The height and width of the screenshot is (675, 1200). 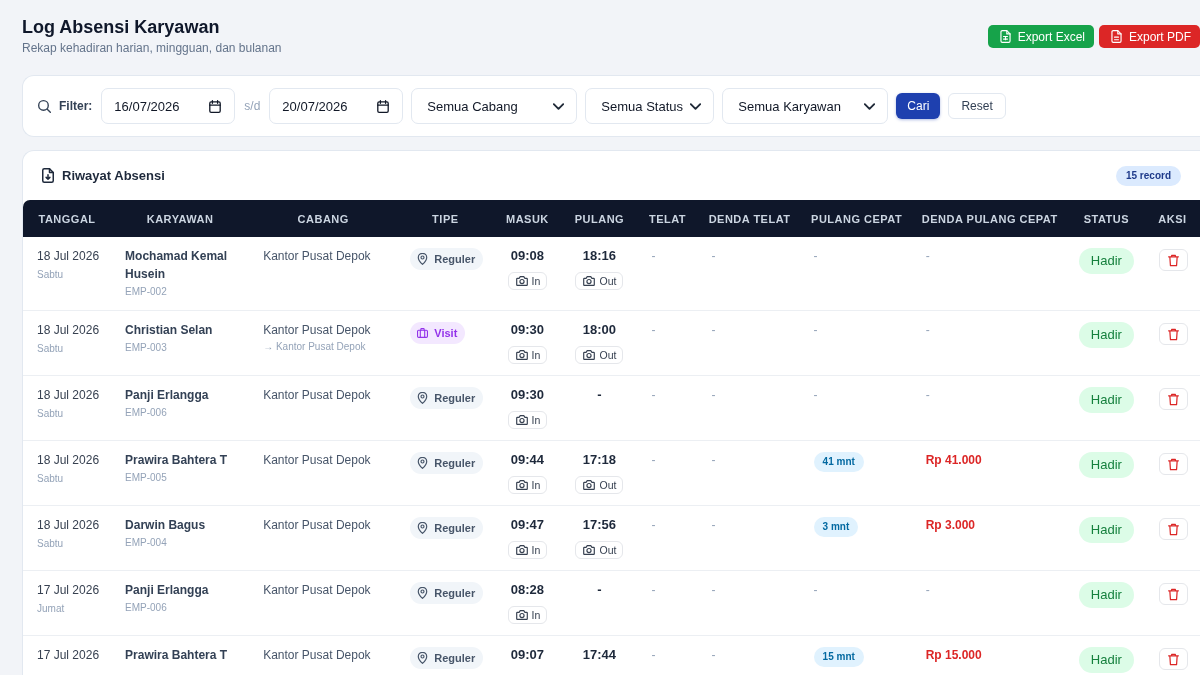 I want to click on fine-amount: Rp 3.000, so click(x=951, y=525).